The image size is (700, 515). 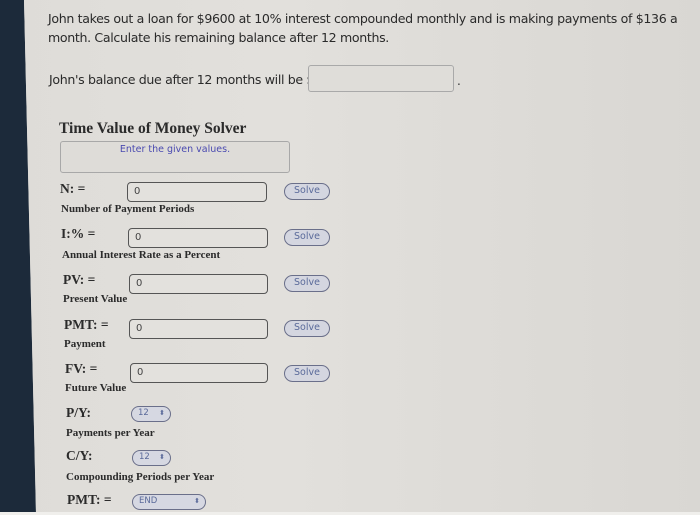 I want to click on solver-message: Enter the given values., so click(x=175, y=149).